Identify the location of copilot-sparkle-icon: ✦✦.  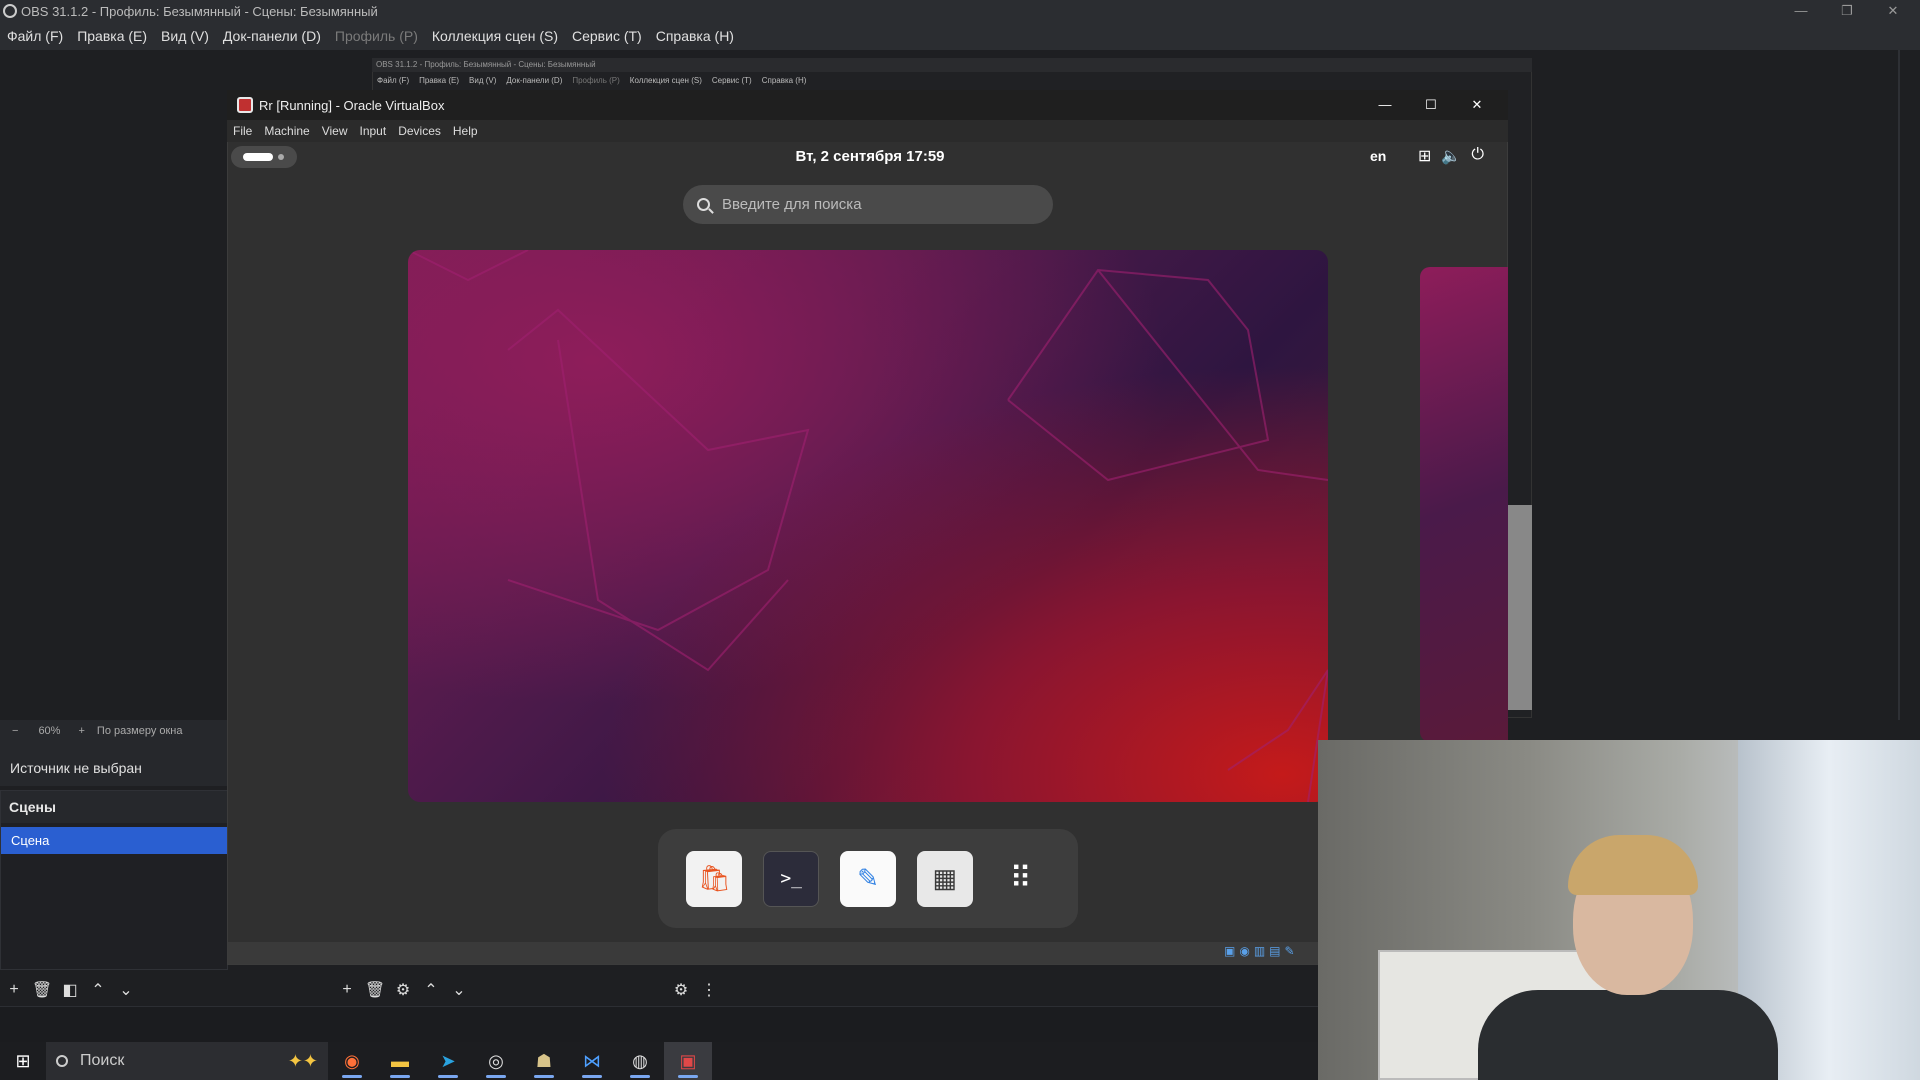
(302, 1060).